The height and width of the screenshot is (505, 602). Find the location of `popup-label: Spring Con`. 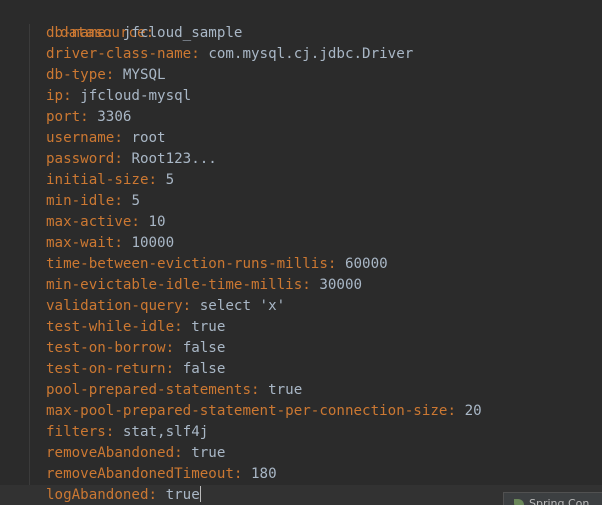

popup-label: Spring Con is located at coordinates (559, 501).